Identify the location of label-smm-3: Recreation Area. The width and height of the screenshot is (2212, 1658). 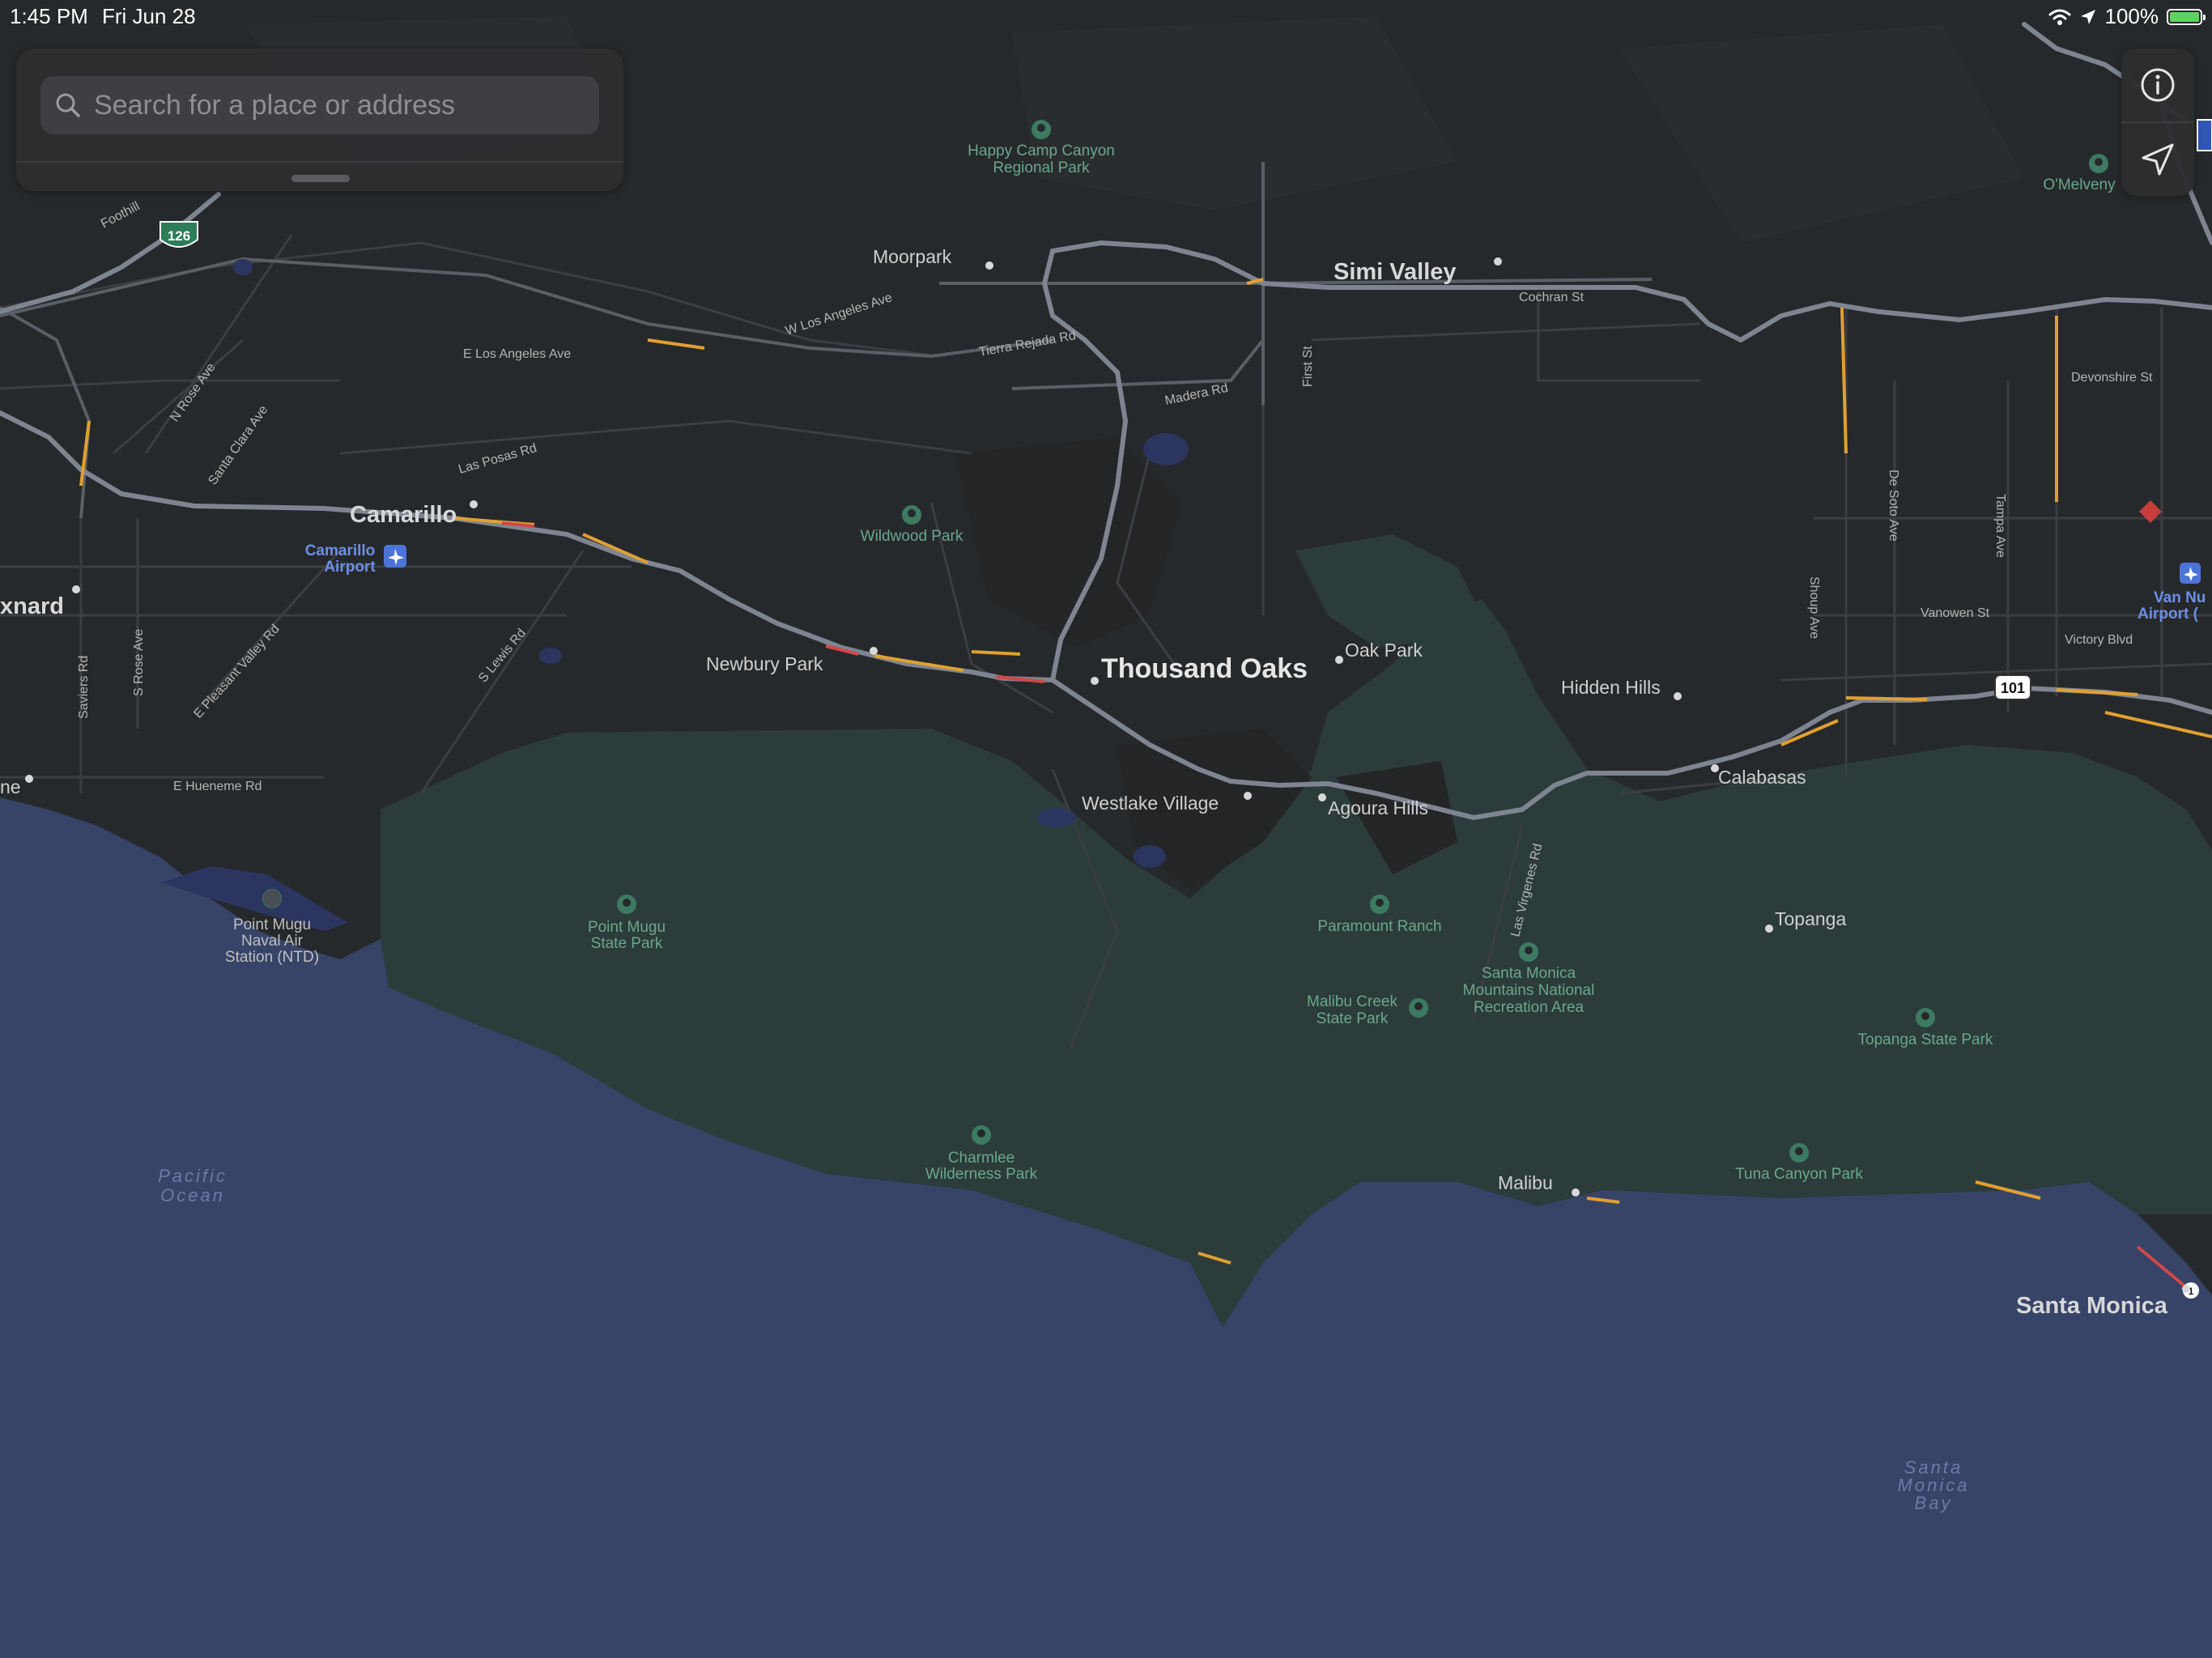
(1530, 1007).